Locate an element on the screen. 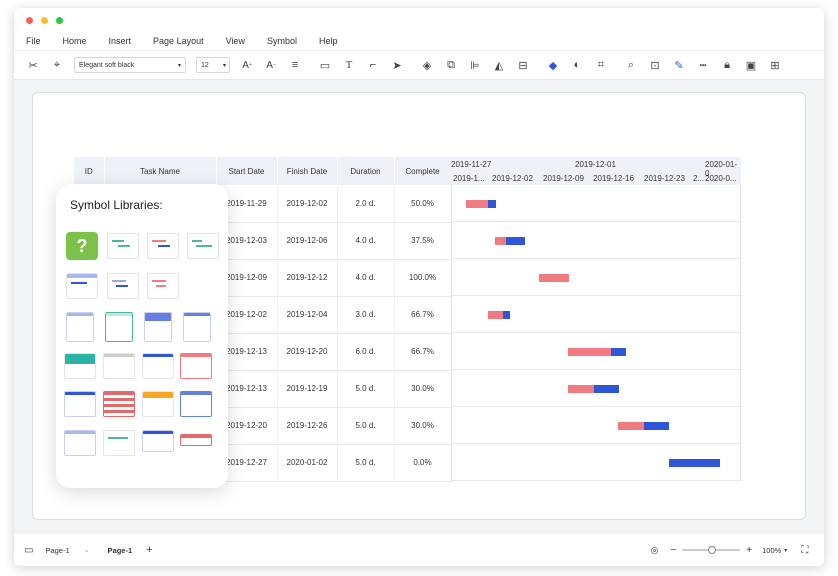 The image size is (838, 576). cell-finish-date: 2019-12-12 is located at coordinates (307, 278).